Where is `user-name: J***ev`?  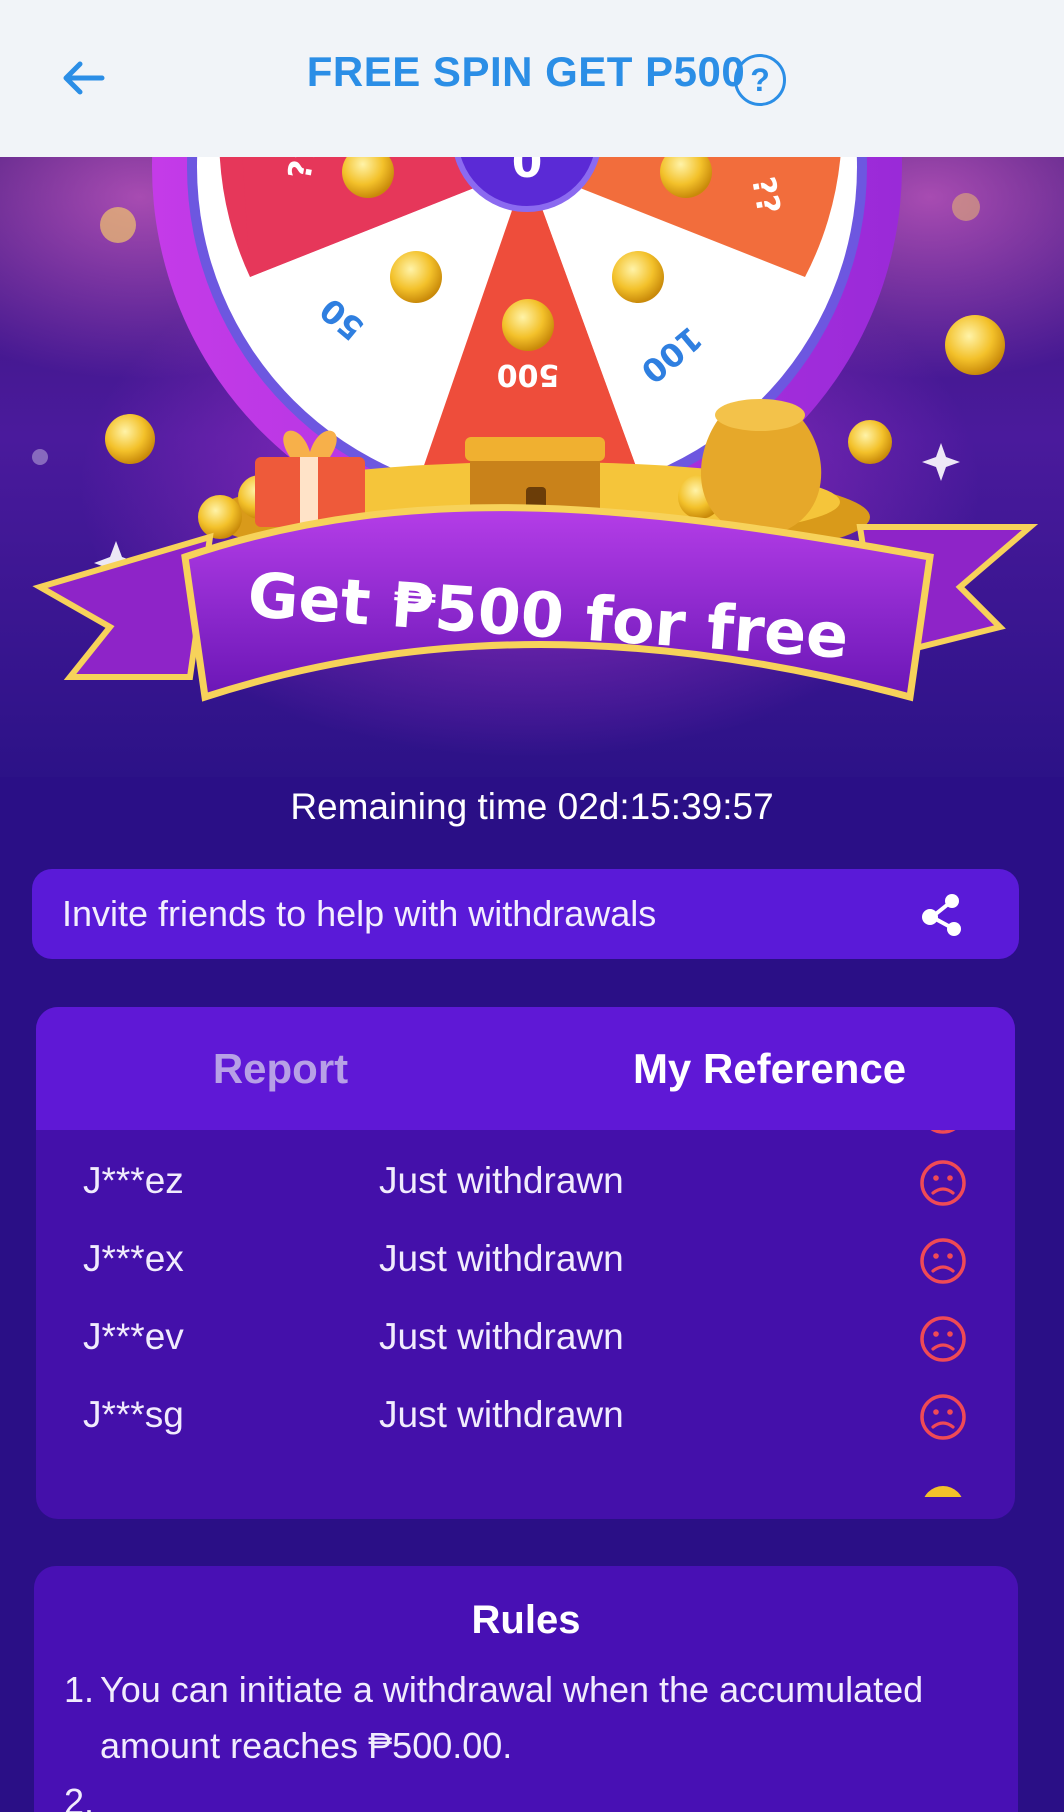 user-name: J***ev is located at coordinates (133, 1336).